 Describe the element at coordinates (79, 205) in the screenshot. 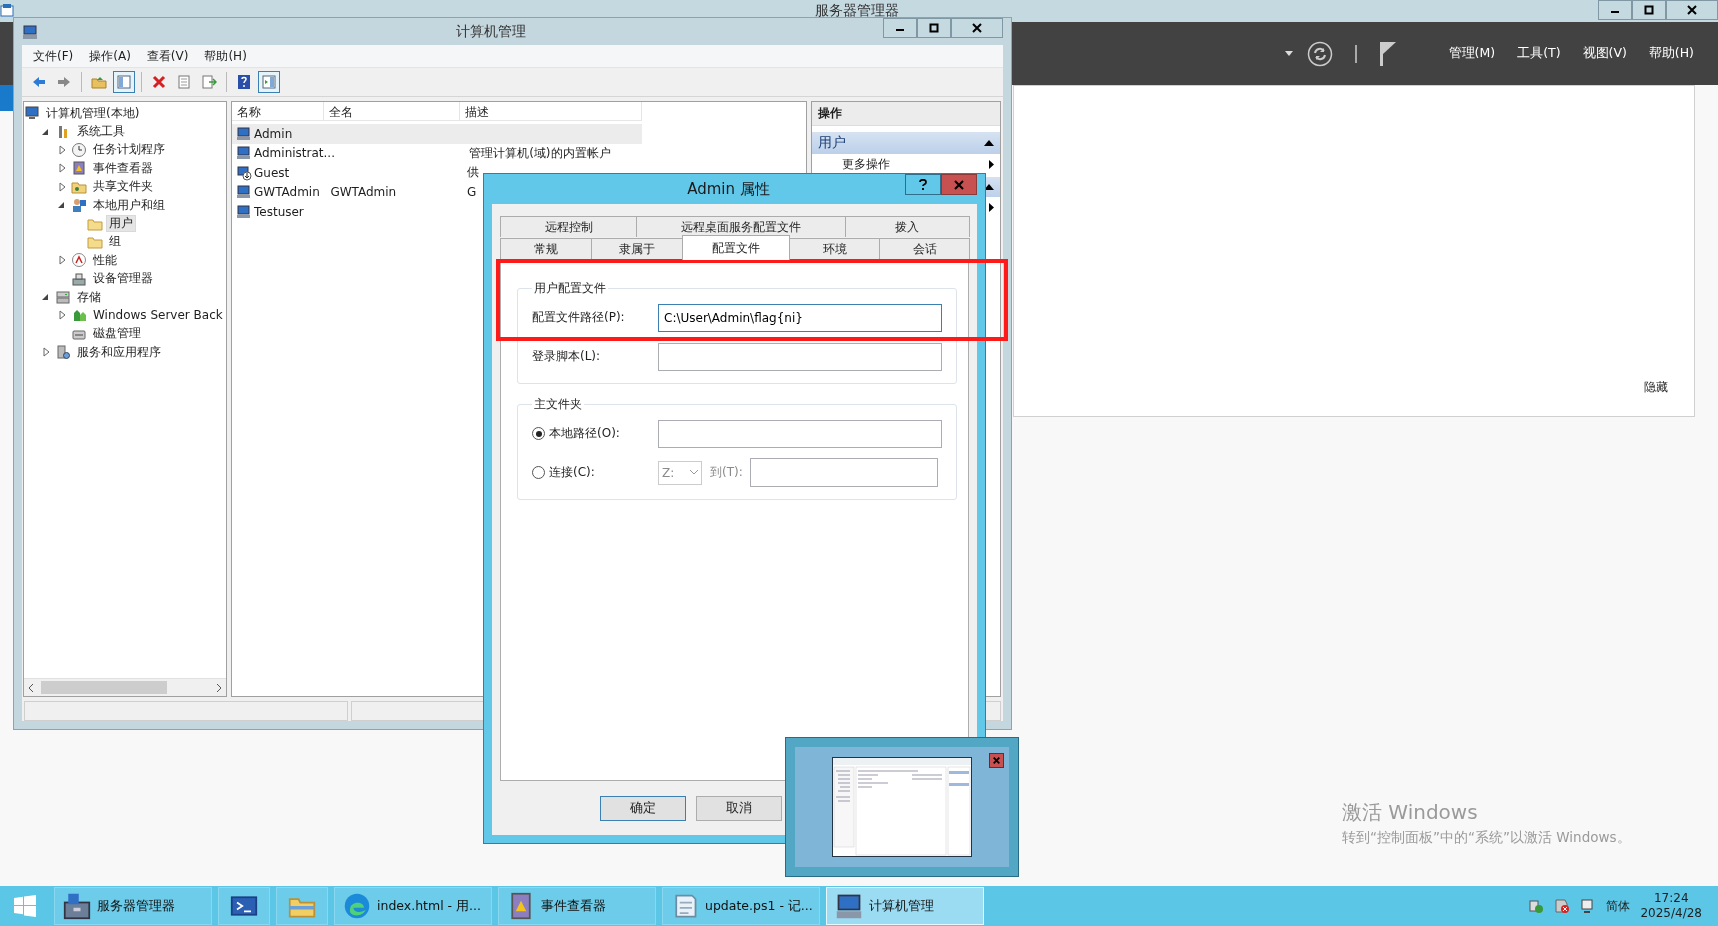

I see `users-icon` at that location.